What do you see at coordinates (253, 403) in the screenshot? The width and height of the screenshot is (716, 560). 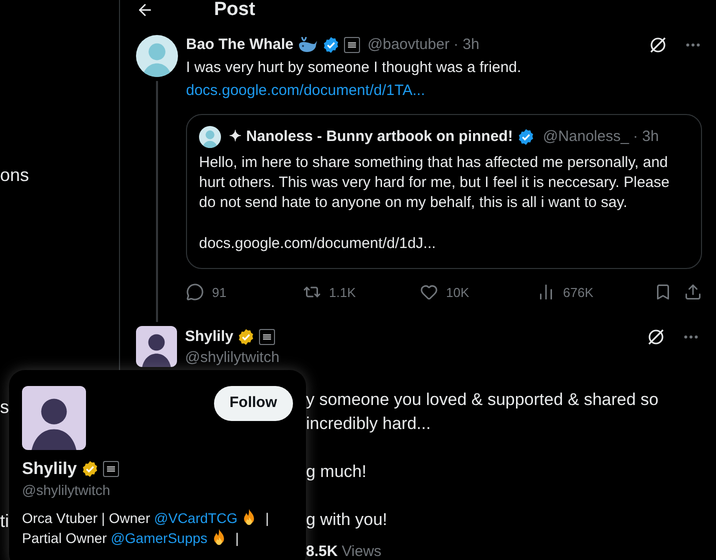 I see `follow-button: Follow` at bounding box center [253, 403].